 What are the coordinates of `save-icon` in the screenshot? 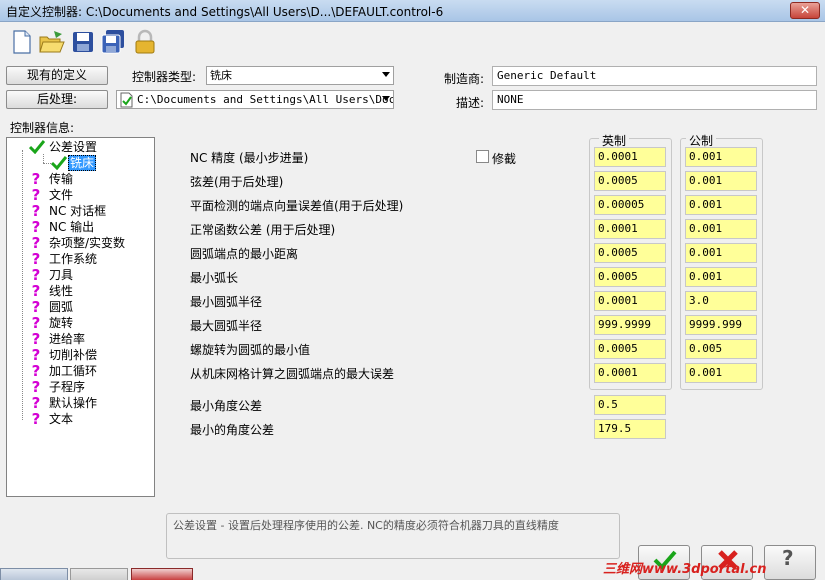 It's located at (83, 42).